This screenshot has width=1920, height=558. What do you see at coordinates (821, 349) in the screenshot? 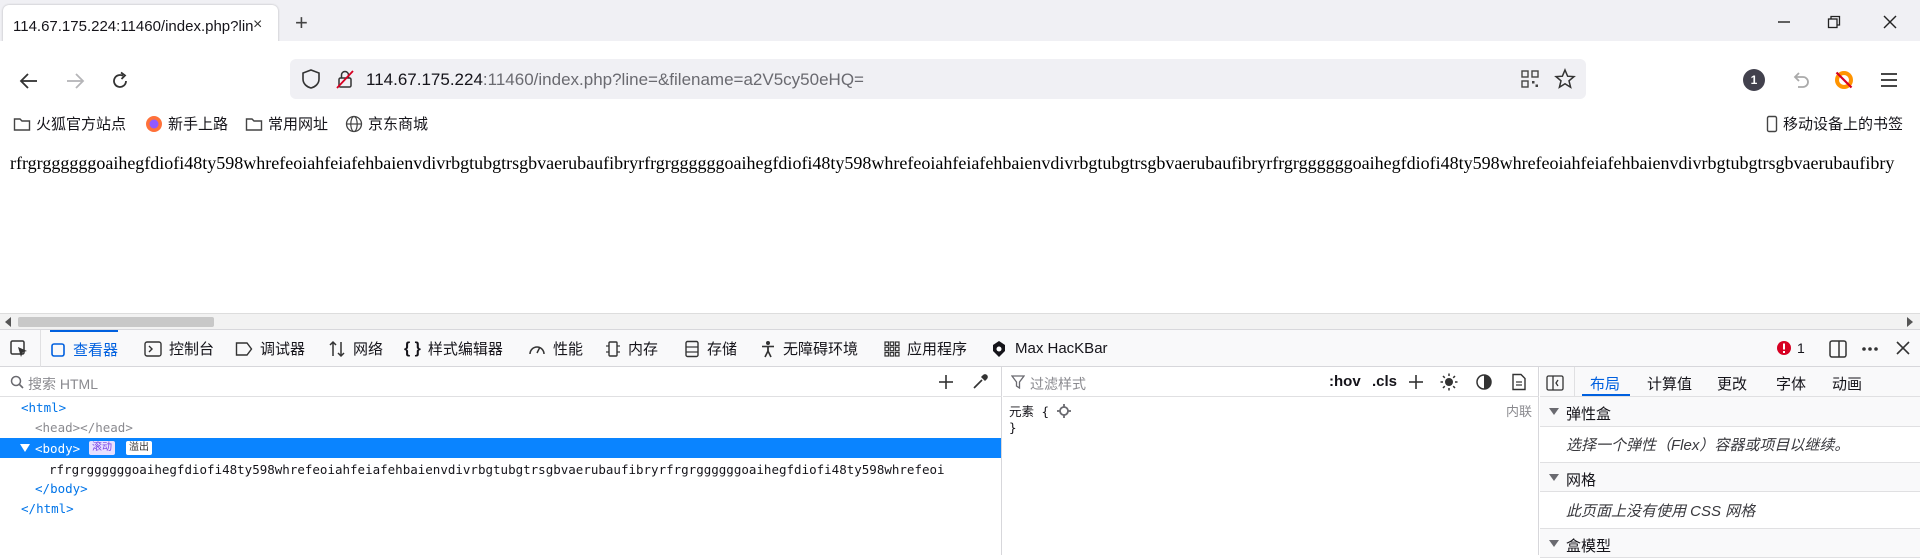
I see `tab-label: 无障碍环境` at bounding box center [821, 349].